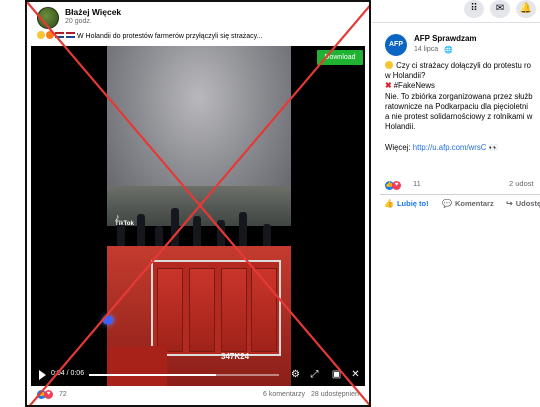  Describe the element at coordinates (405, 76) in the screenshot. I see `post-line: w Holandii?` at that location.